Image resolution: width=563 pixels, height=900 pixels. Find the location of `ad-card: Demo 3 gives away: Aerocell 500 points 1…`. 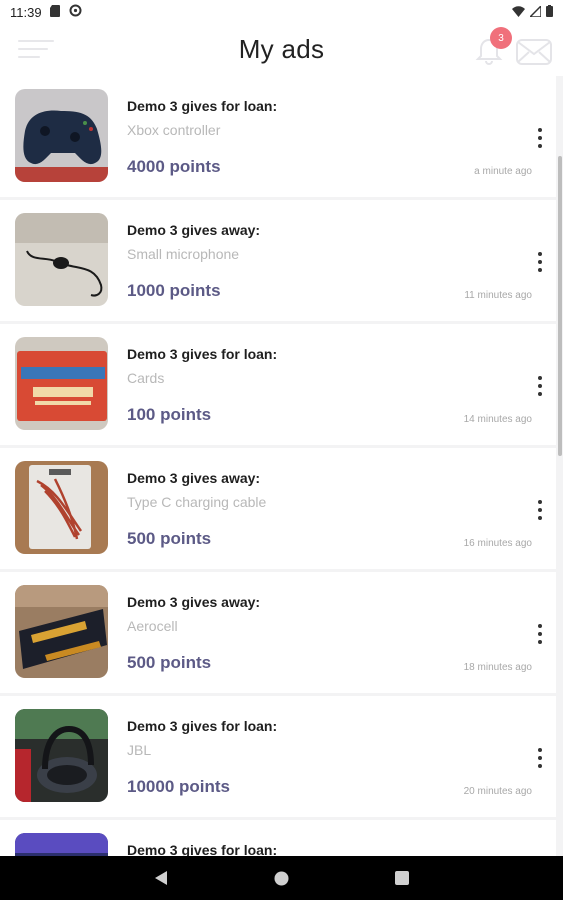

ad-card: Demo 3 gives away: Aerocell 500 points 1… is located at coordinates (278, 632).